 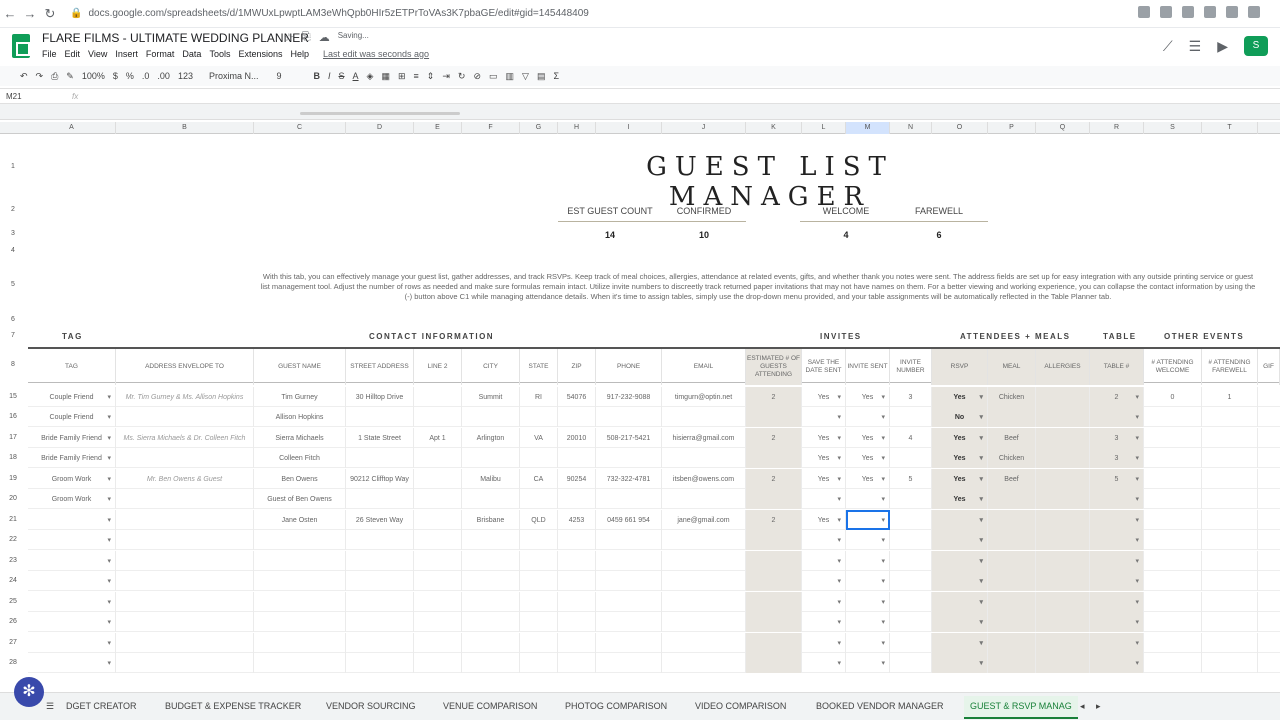 I want to click on cell-street: 90212 Clifftop Way, so click(x=380, y=479).